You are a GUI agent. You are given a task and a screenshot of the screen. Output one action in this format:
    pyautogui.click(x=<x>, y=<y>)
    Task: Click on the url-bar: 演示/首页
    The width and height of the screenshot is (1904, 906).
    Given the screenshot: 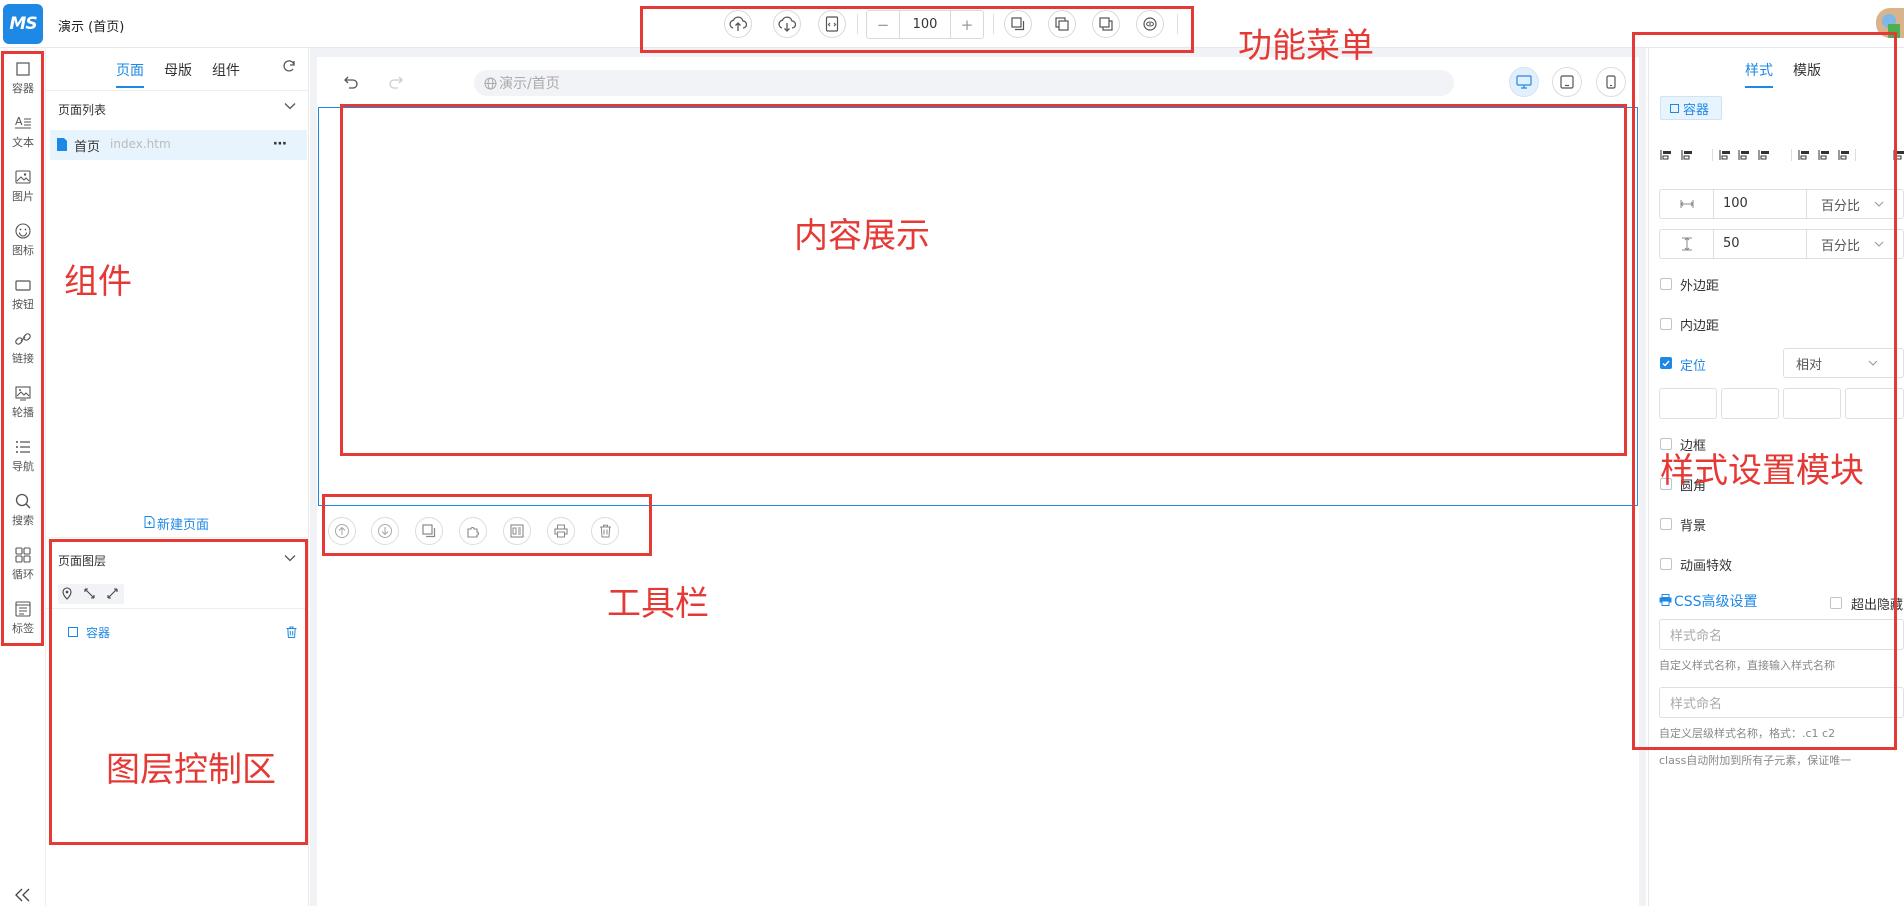 What is the action you would take?
    pyautogui.click(x=964, y=83)
    